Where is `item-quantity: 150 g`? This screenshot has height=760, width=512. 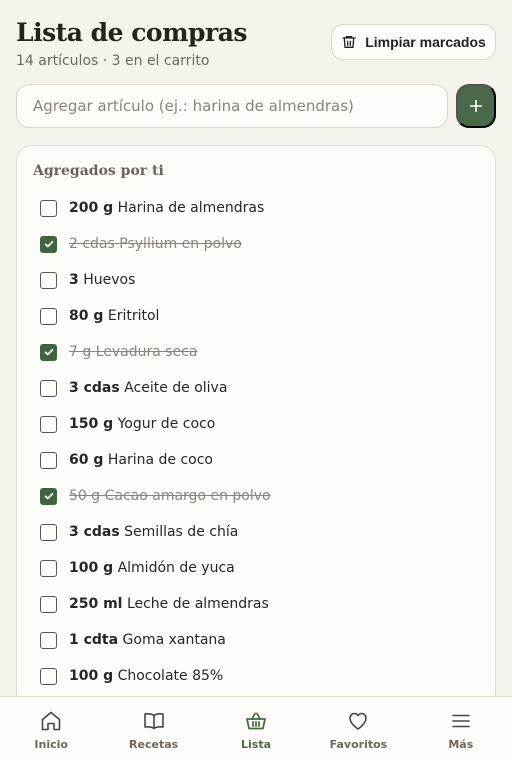 item-quantity: 150 g is located at coordinates (91, 424).